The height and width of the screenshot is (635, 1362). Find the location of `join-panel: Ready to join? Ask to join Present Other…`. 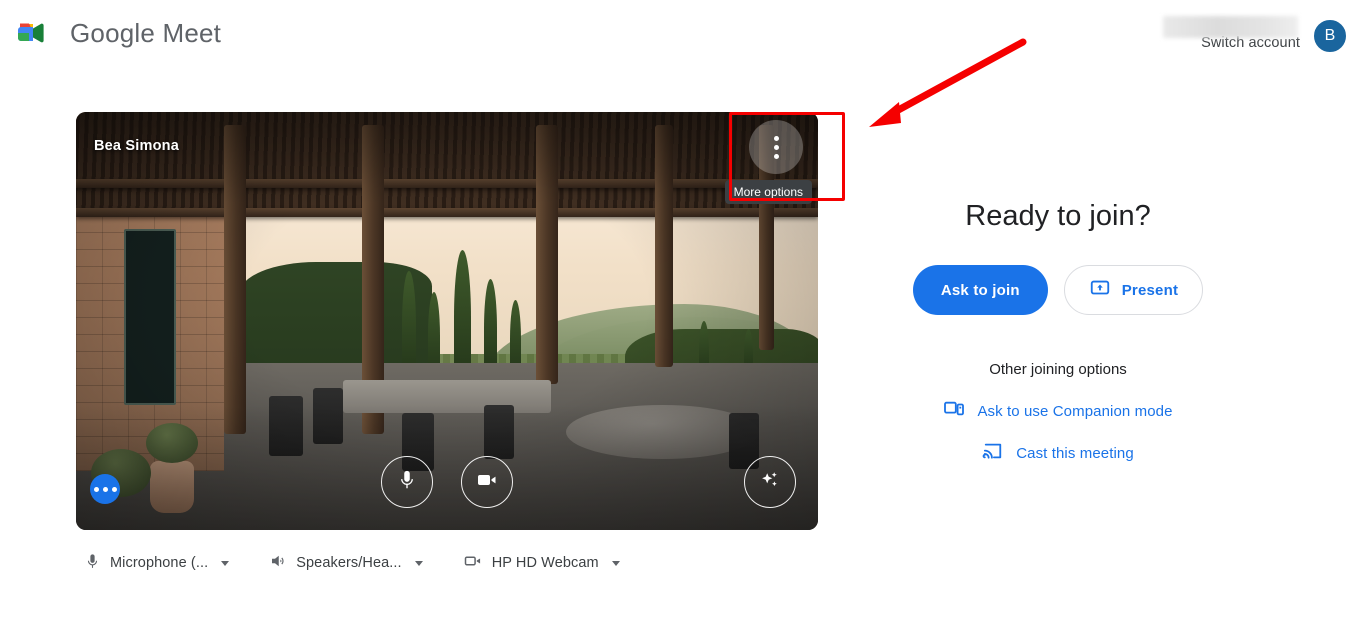

join-panel: Ready to join? Ask to join Present Other… is located at coordinates (1058, 333).